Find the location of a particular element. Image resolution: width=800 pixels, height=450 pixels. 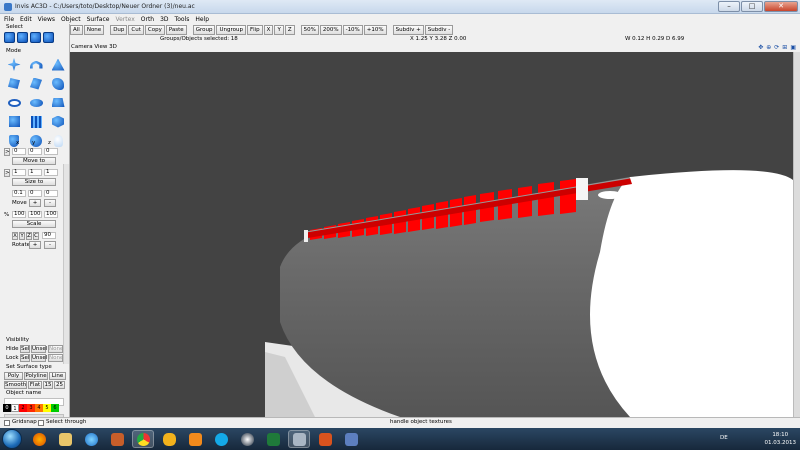

mode-move-icon is located at coordinates (14, 64).